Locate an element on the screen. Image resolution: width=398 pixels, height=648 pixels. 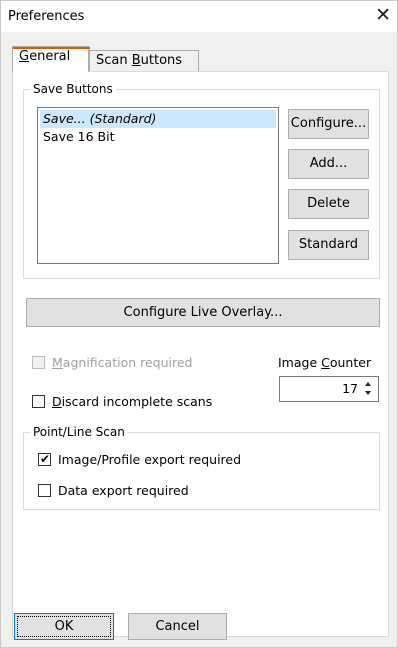
close-icon: ✕ is located at coordinates (383, 15).